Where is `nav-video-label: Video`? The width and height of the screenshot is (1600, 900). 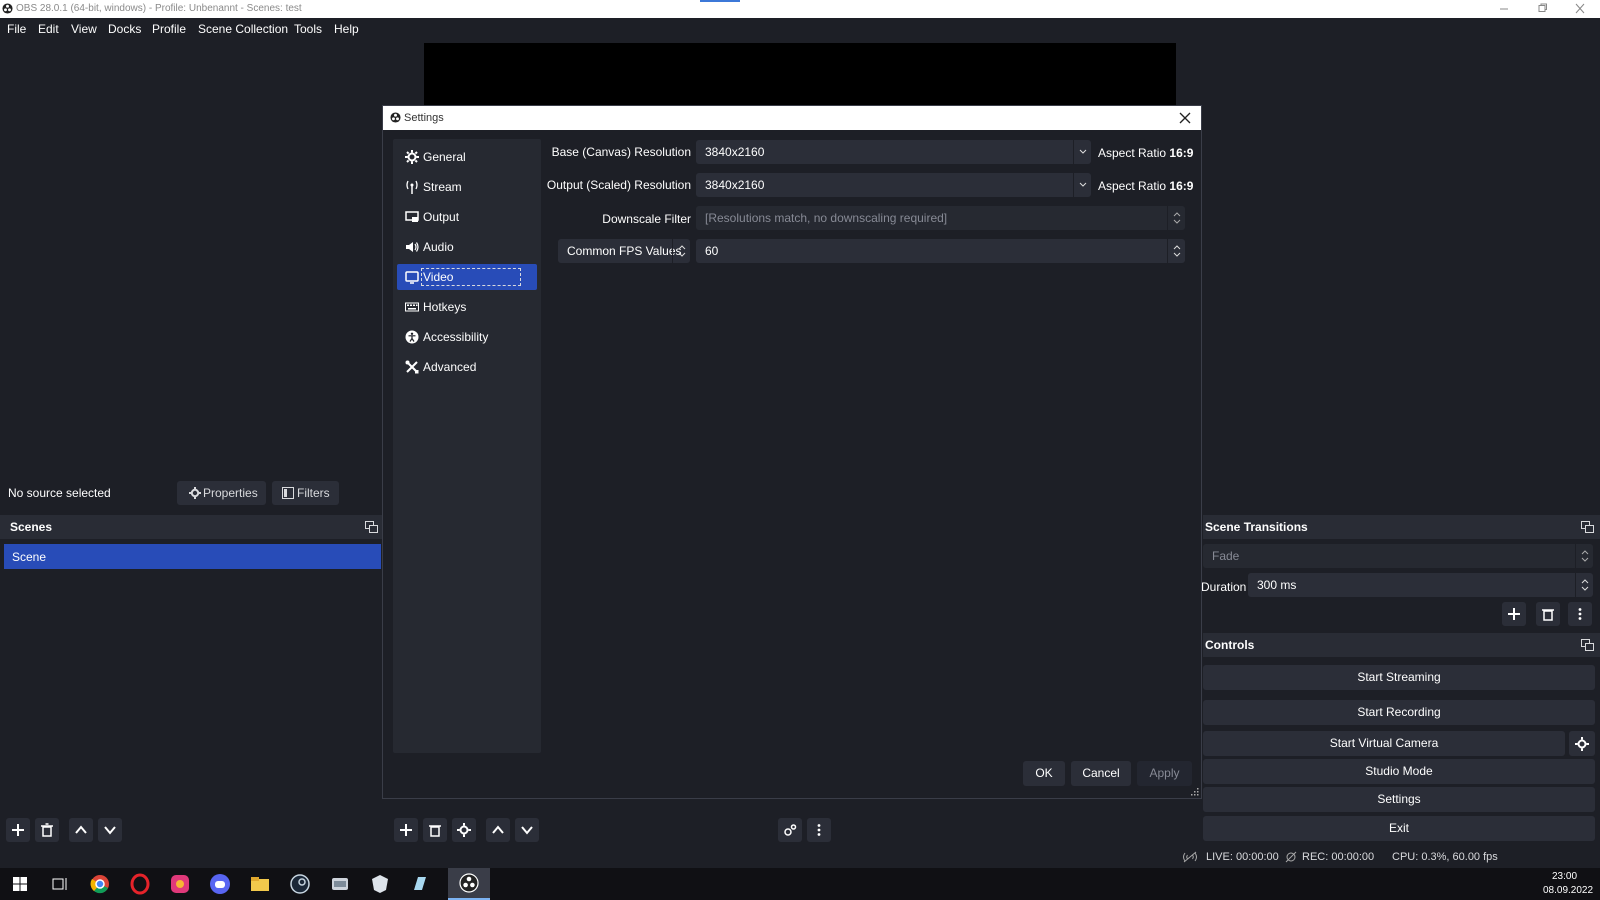
nav-video-label: Video is located at coordinates (471, 277).